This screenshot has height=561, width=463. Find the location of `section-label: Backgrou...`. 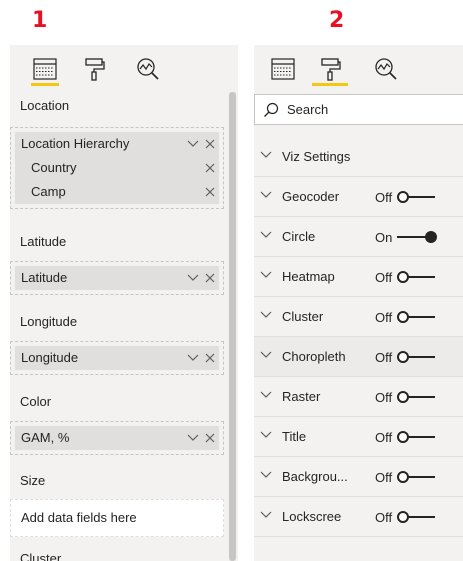

section-label: Backgrou... is located at coordinates (315, 476).